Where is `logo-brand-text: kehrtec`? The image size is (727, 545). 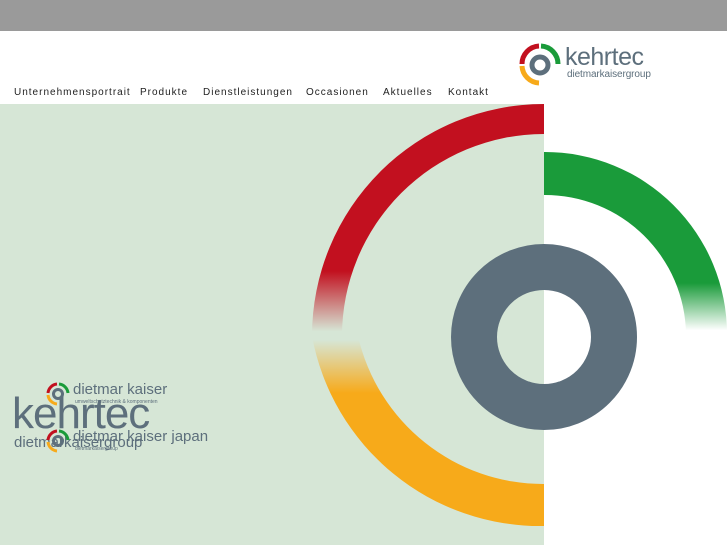 logo-brand-text: kehrtec is located at coordinates (604, 57).